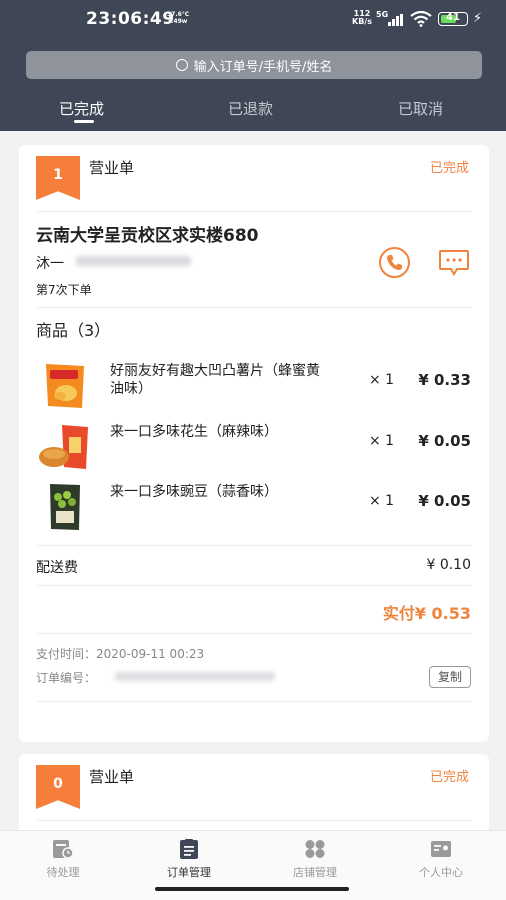 The width and height of the screenshot is (506, 900). I want to click on order-index-badge: 0, so click(58, 787).